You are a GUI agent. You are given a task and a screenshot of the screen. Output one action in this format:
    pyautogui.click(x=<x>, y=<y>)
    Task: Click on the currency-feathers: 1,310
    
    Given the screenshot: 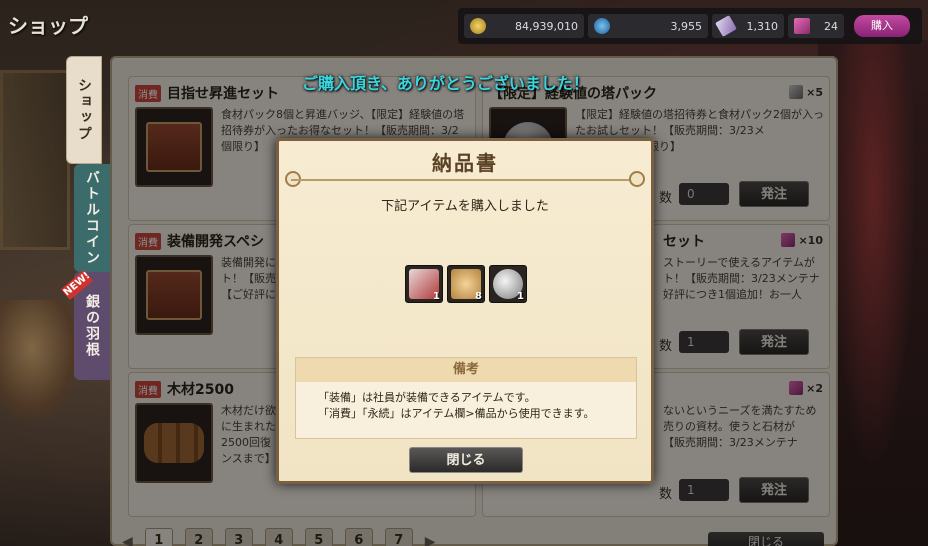 What is the action you would take?
    pyautogui.click(x=748, y=26)
    